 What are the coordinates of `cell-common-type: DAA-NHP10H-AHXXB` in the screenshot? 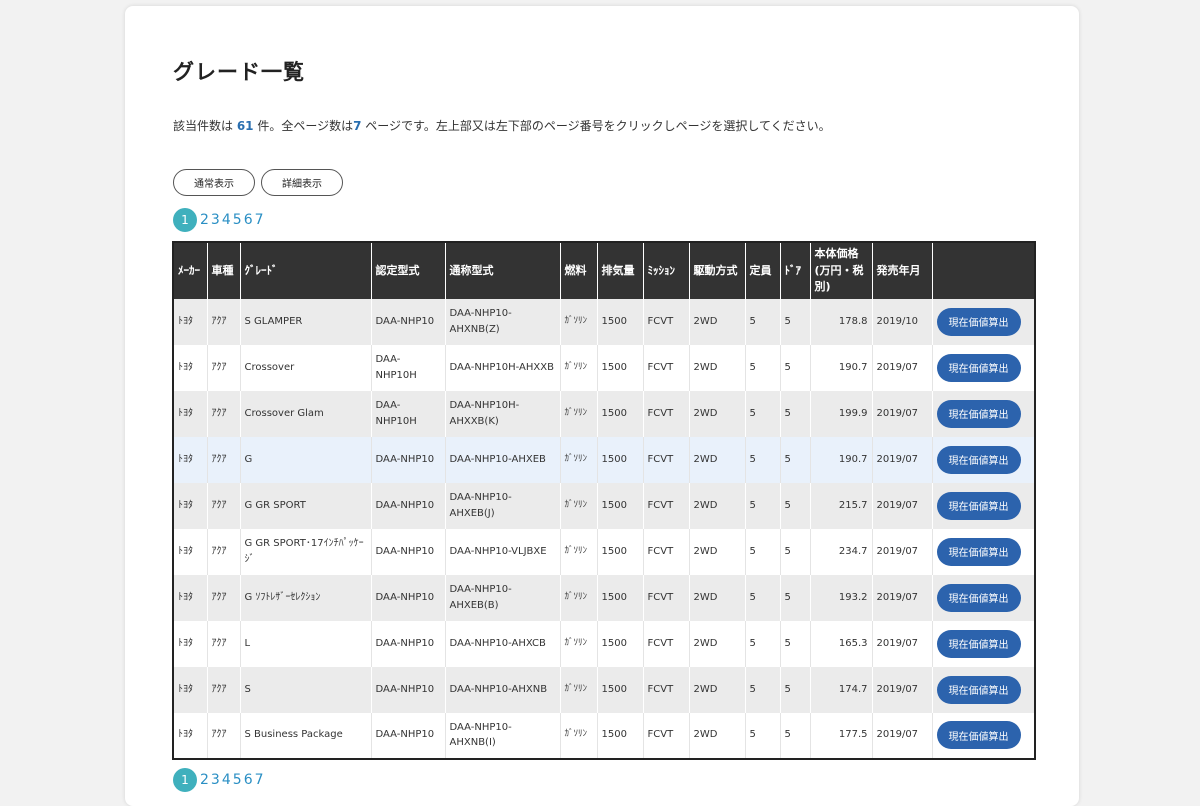 It's located at (503, 367).